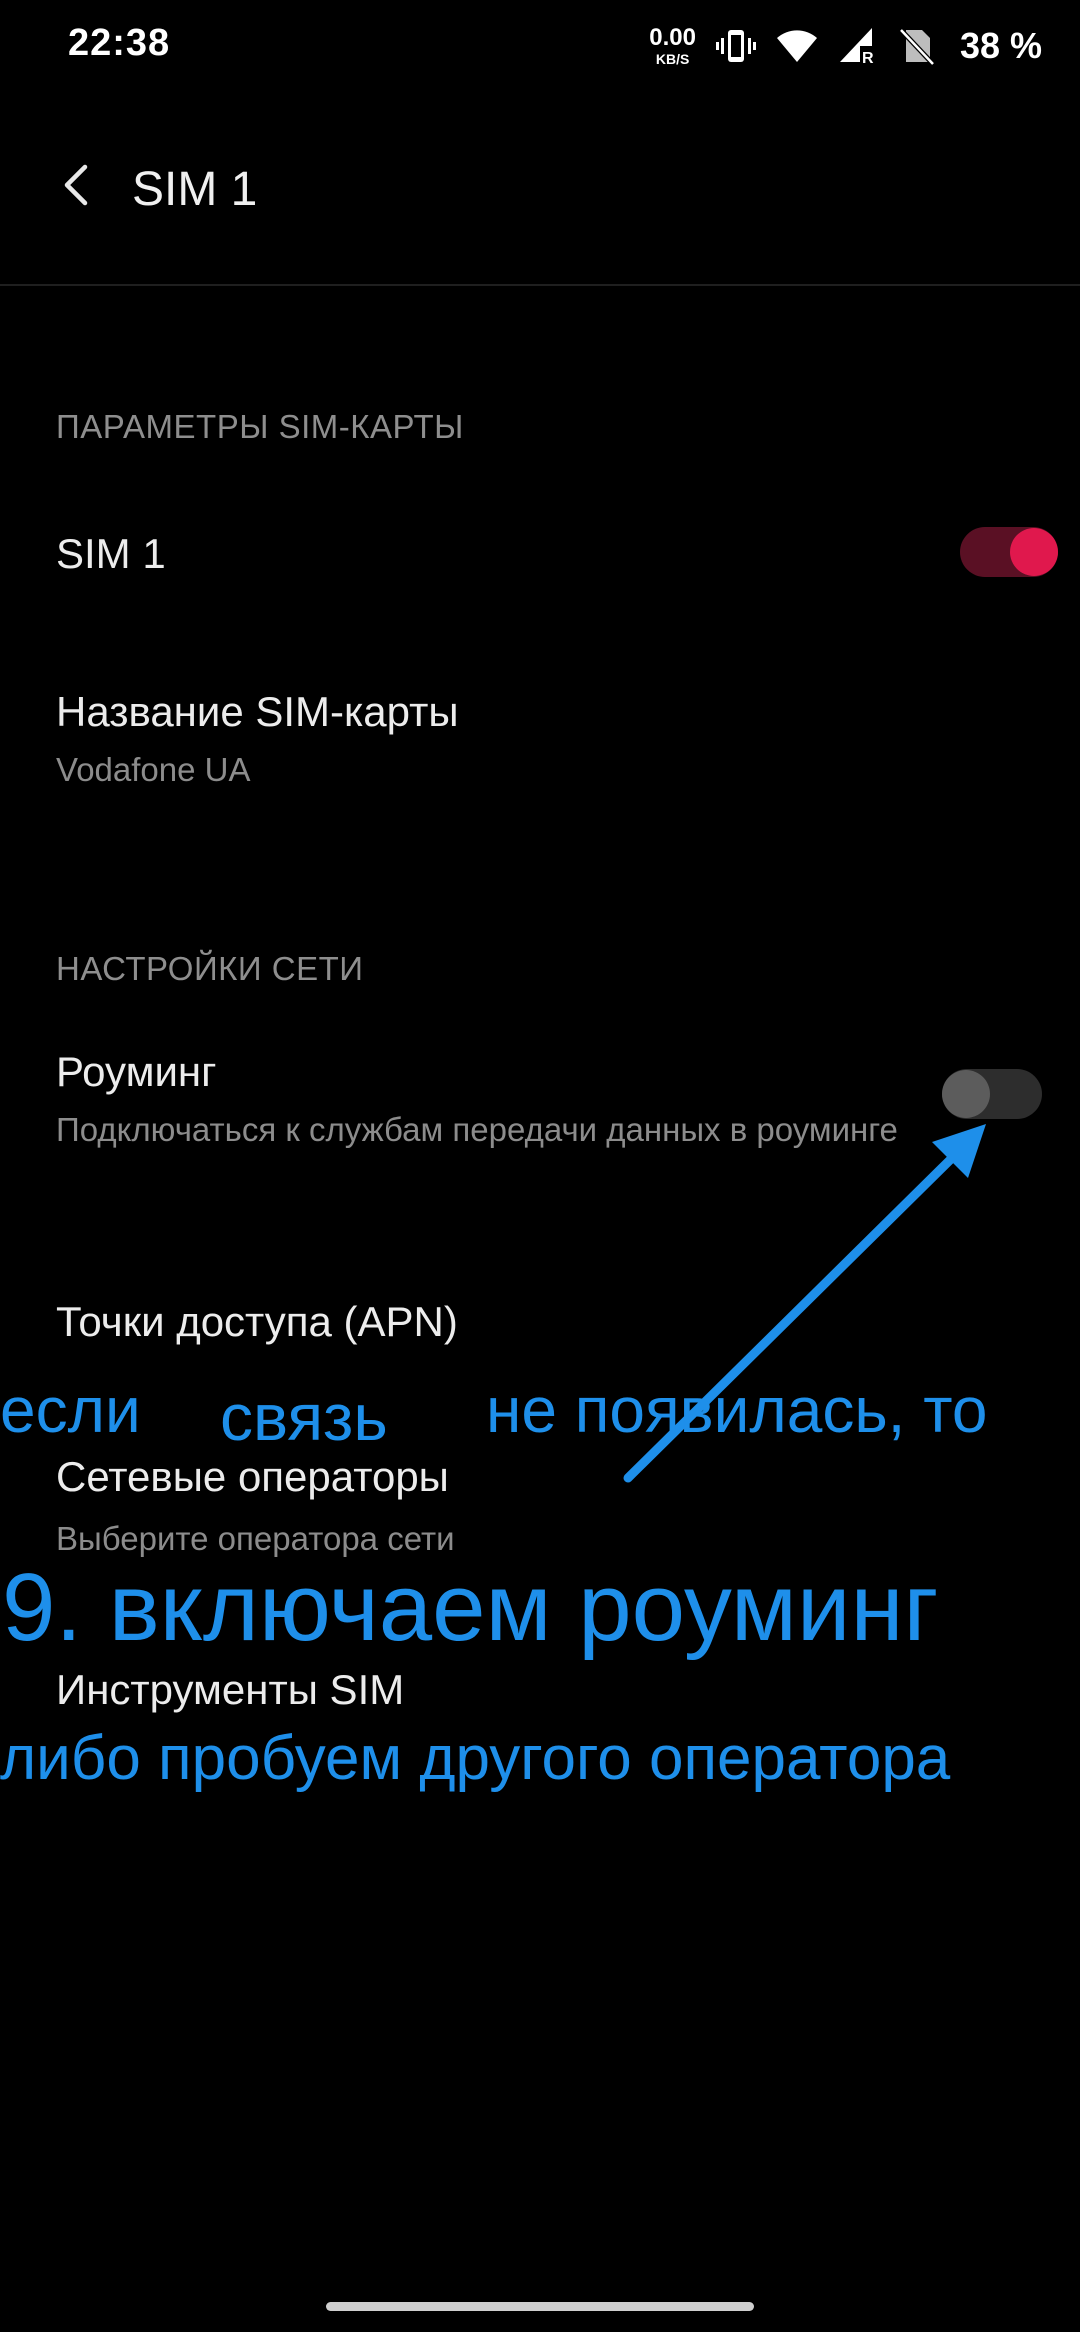 The height and width of the screenshot is (2332, 1080). Describe the element at coordinates (70, 1410) in the screenshot. I see `annotation-word-if: если` at that location.